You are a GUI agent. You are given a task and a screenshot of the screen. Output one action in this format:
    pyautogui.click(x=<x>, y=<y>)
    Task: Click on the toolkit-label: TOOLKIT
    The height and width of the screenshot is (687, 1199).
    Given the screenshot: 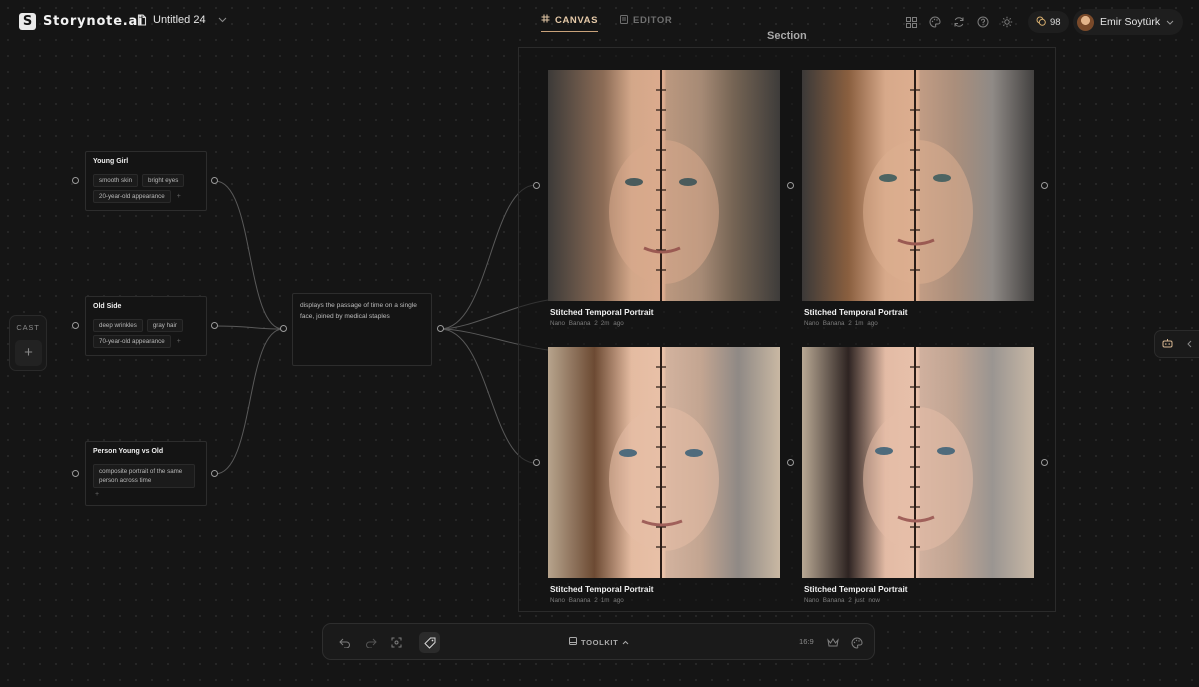 What is the action you would take?
    pyautogui.click(x=600, y=642)
    